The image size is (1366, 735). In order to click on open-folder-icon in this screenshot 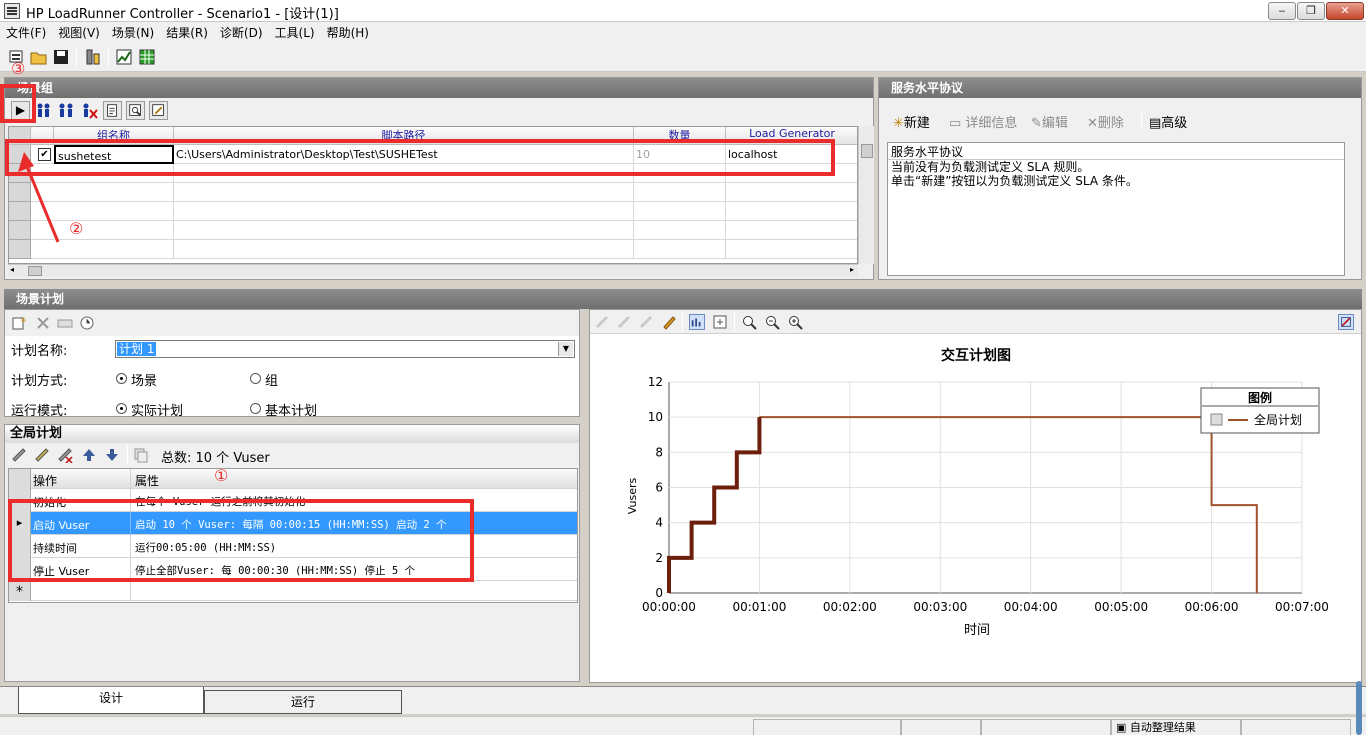, I will do `click(39, 57)`.